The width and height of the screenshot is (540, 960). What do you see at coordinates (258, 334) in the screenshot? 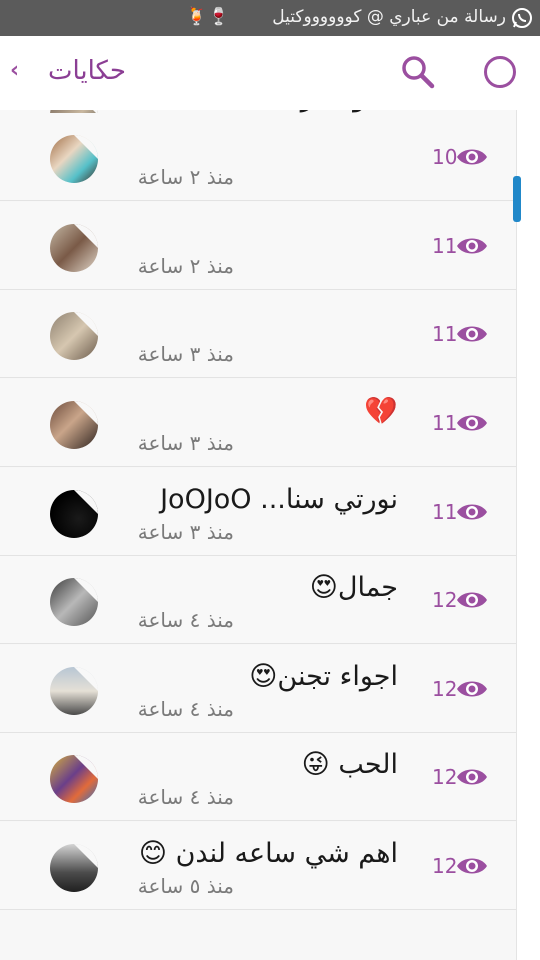
I see `story-row: منذ ٣ ساعة 11` at bounding box center [258, 334].